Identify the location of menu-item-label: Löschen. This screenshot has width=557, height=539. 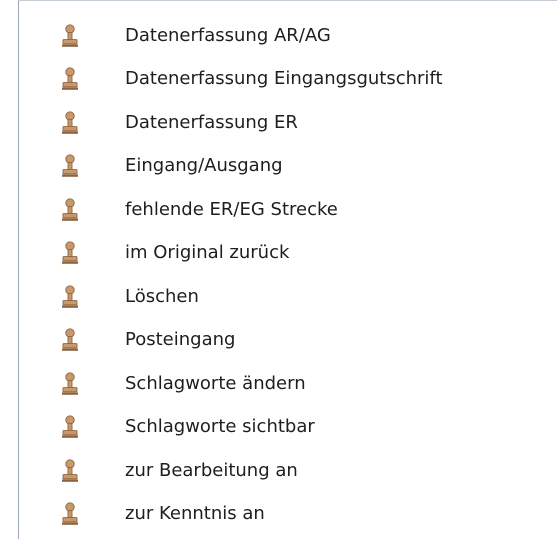
(162, 296).